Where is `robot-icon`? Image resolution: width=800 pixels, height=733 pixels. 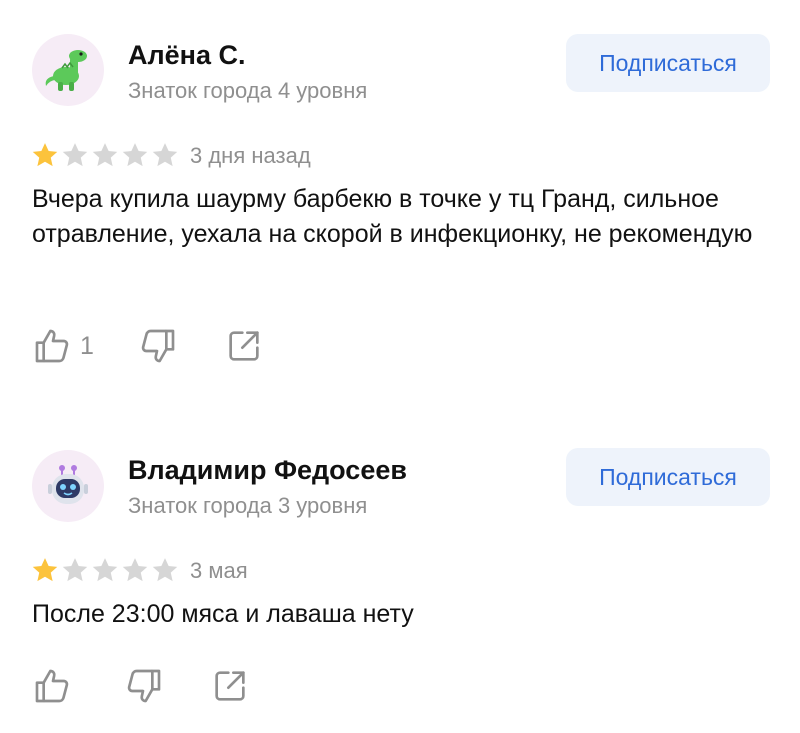 robot-icon is located at coordinates (68, 484).